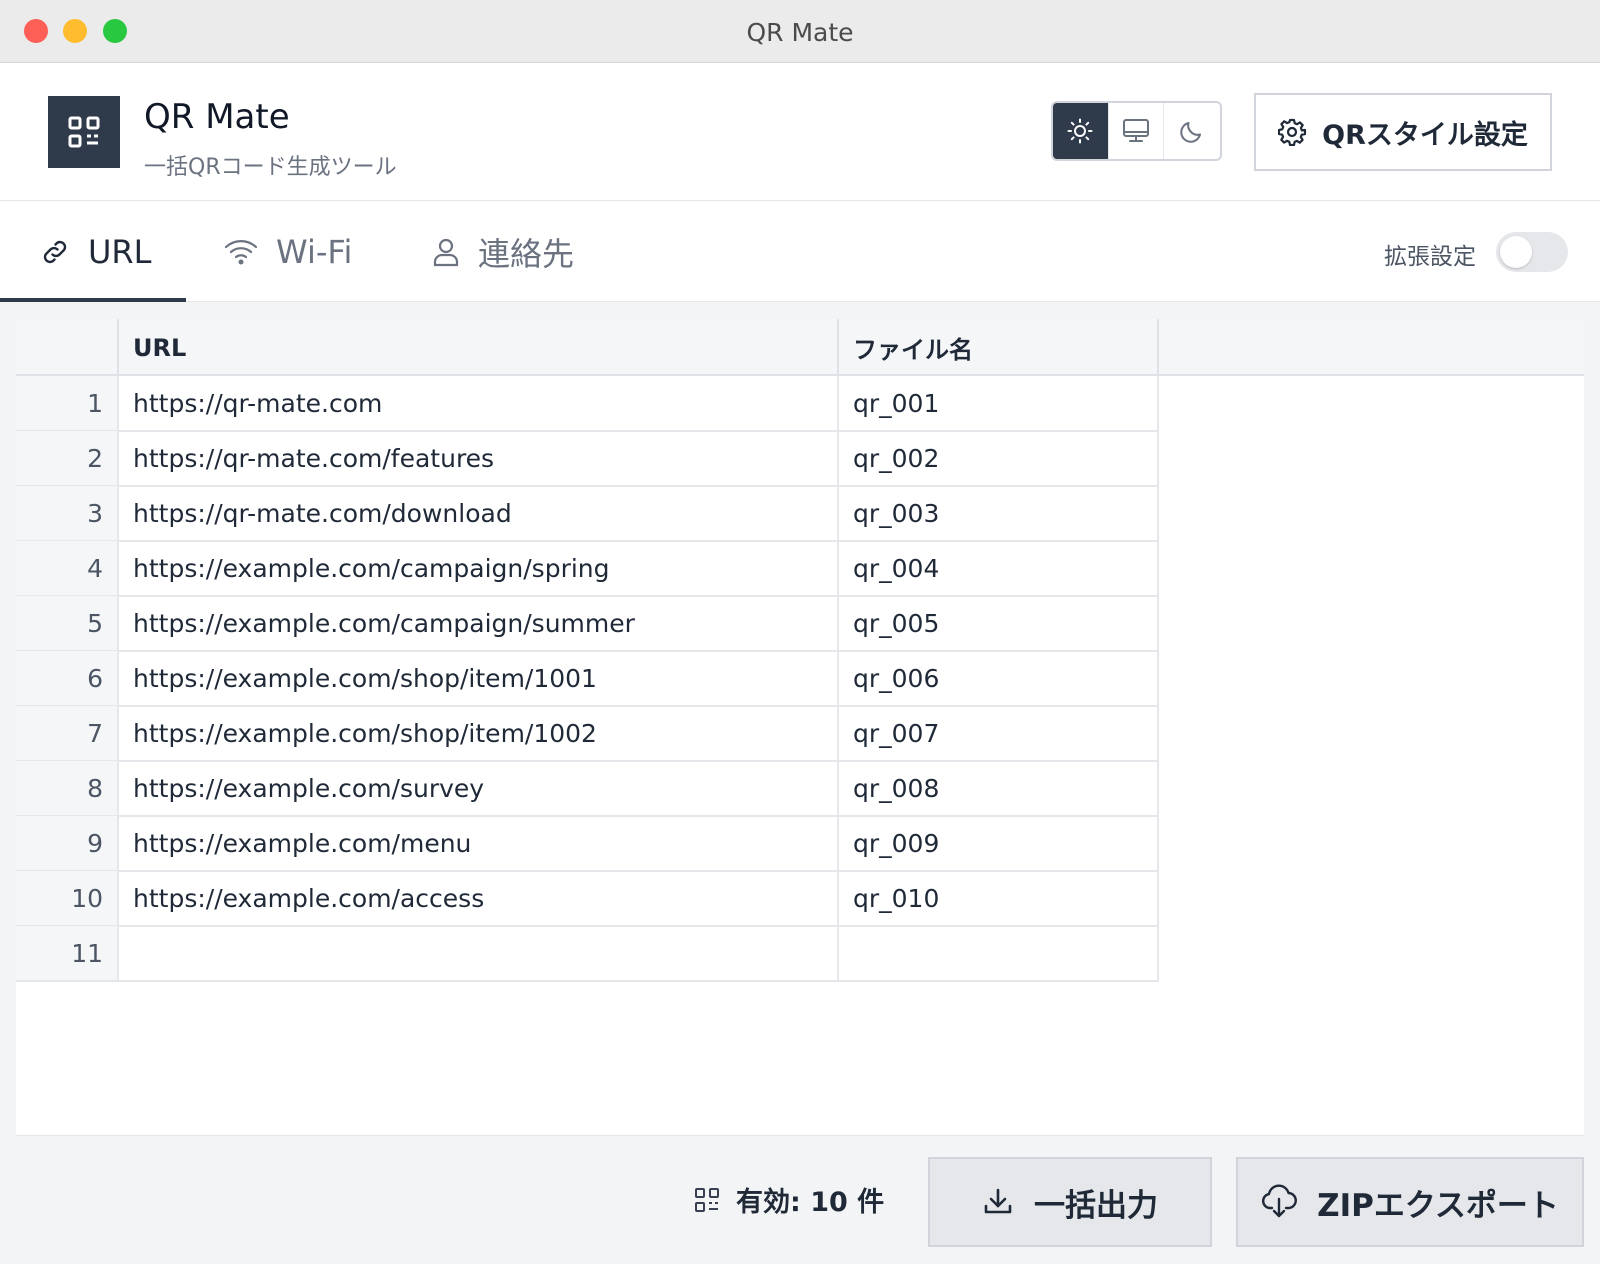 This screenshot has height=1264, width=1600. I want to click on filename-column-header: ファイル名, so click(999, 347).